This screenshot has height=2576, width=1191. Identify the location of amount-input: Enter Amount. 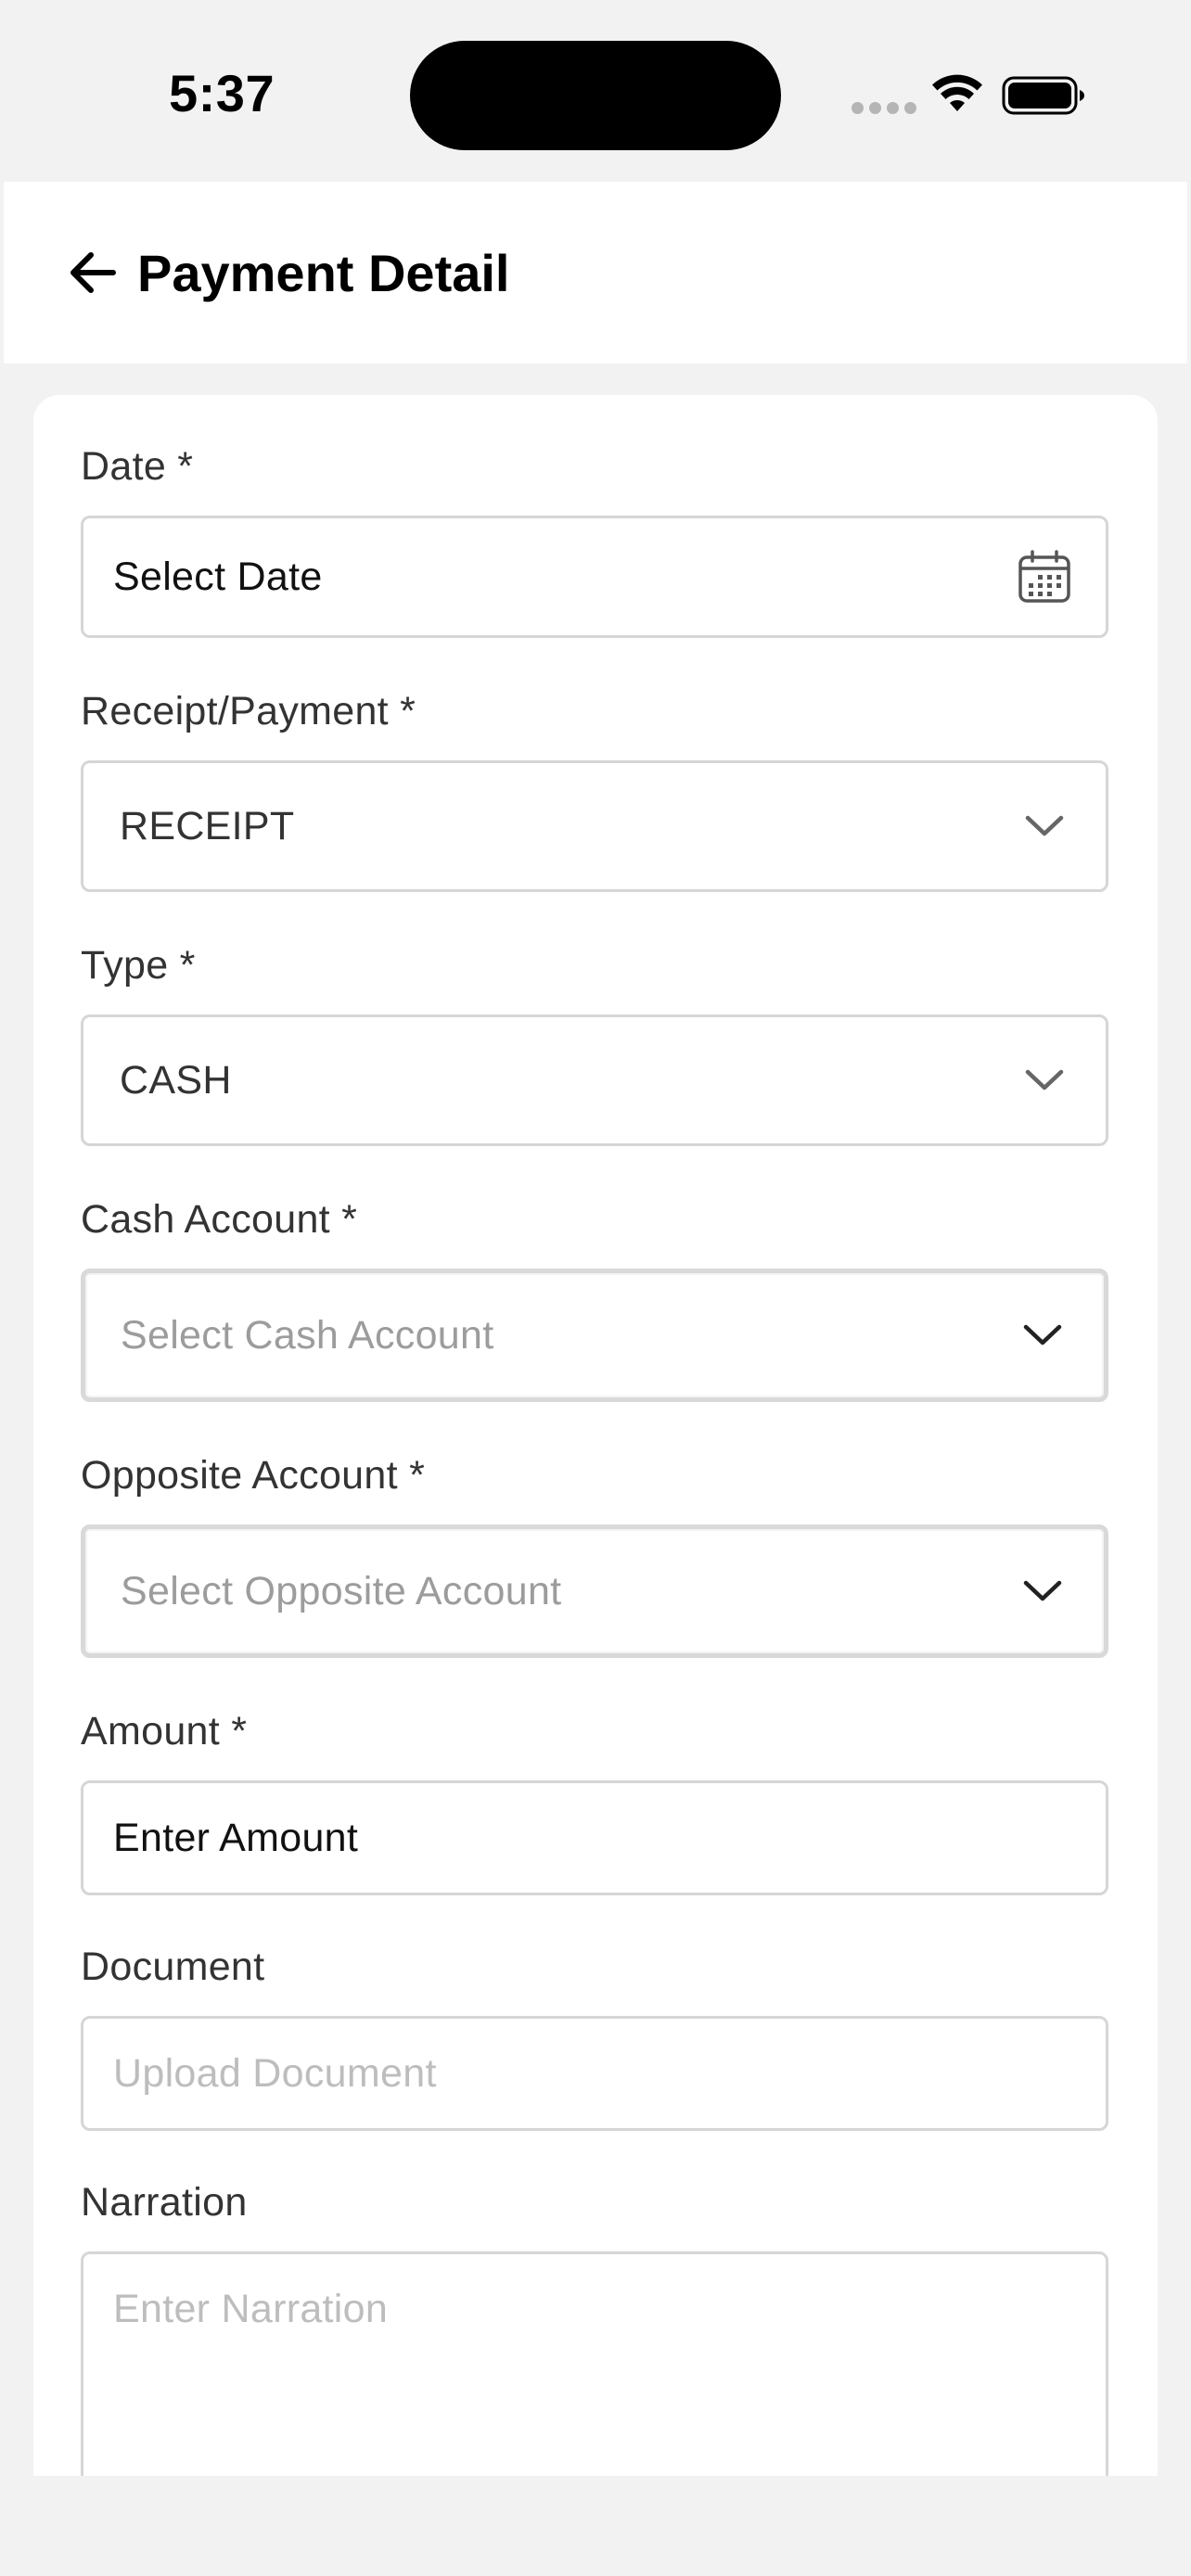
(594, 1838).